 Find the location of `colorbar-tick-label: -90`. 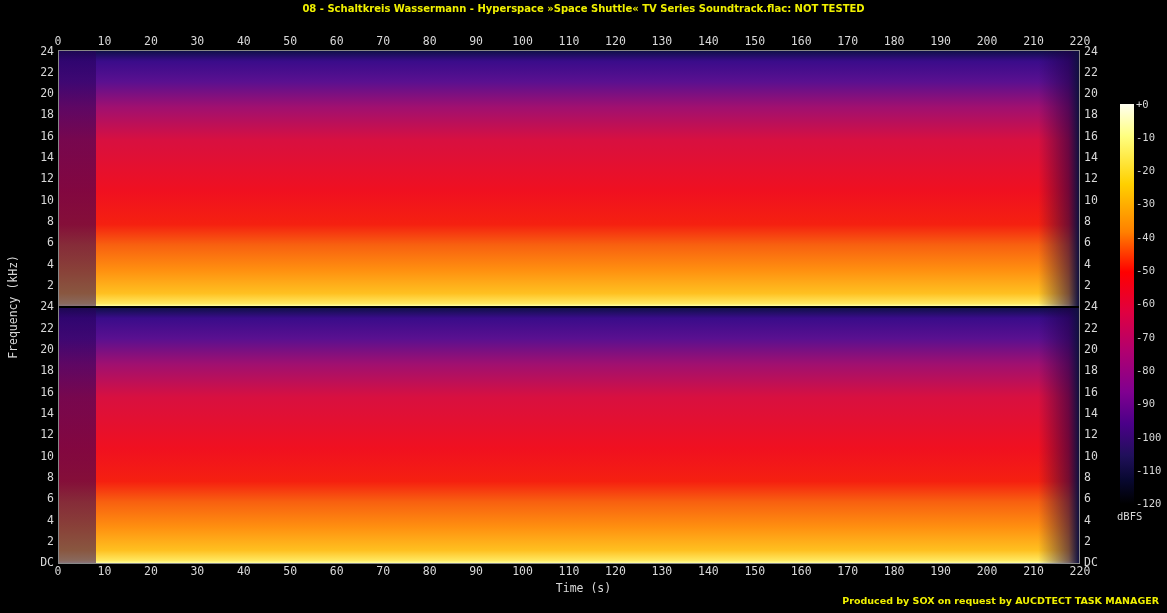

colorbar-tick-label: -90 is located at coordinates (1145, 404).